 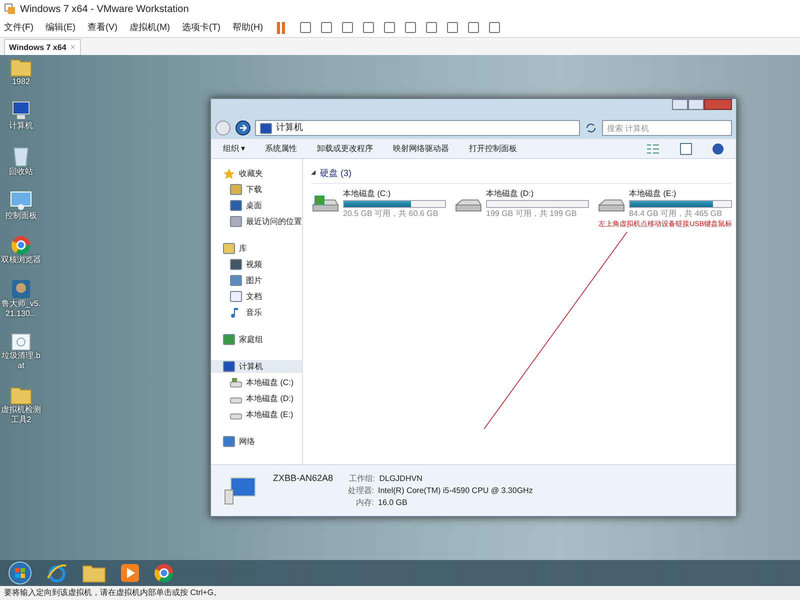 What do you see at coordinates (201, 27) in the screenshot?
I see `menu-item: 选项卡(T)` at bounding box center [201, 27].